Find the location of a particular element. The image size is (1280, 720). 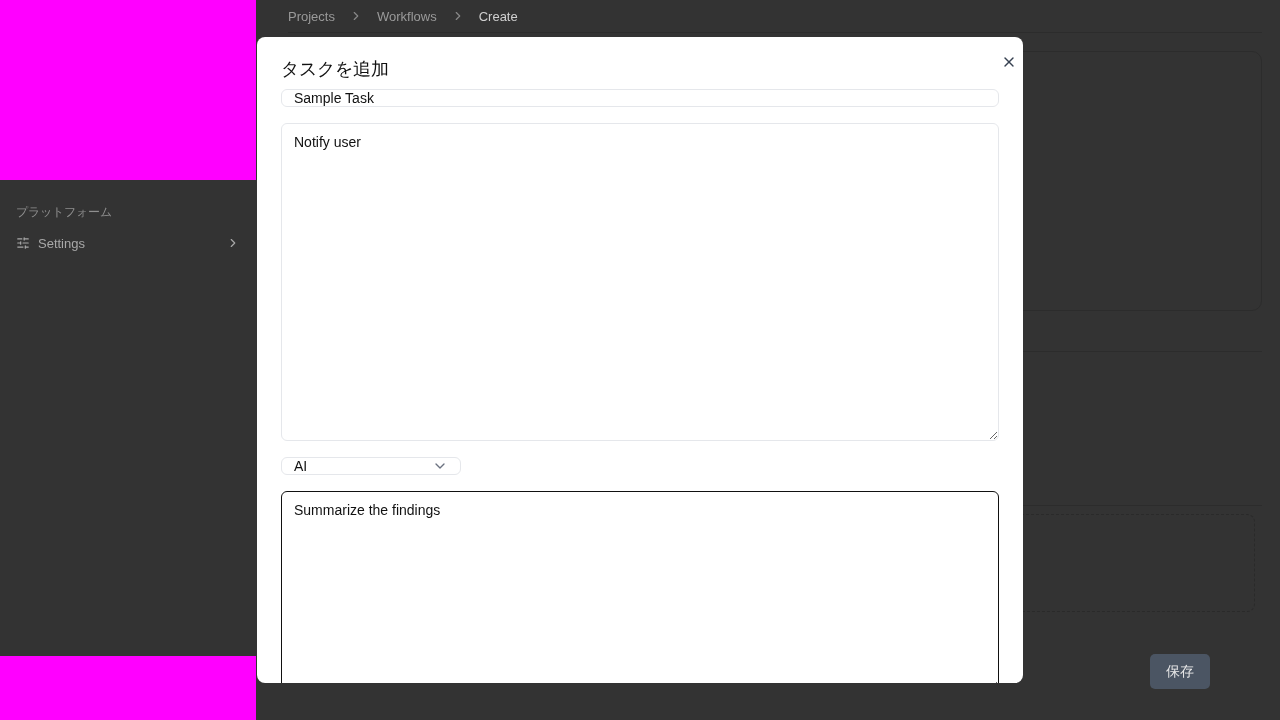

dialog-title: タスクを追加 is located at coordinates (335, 69).